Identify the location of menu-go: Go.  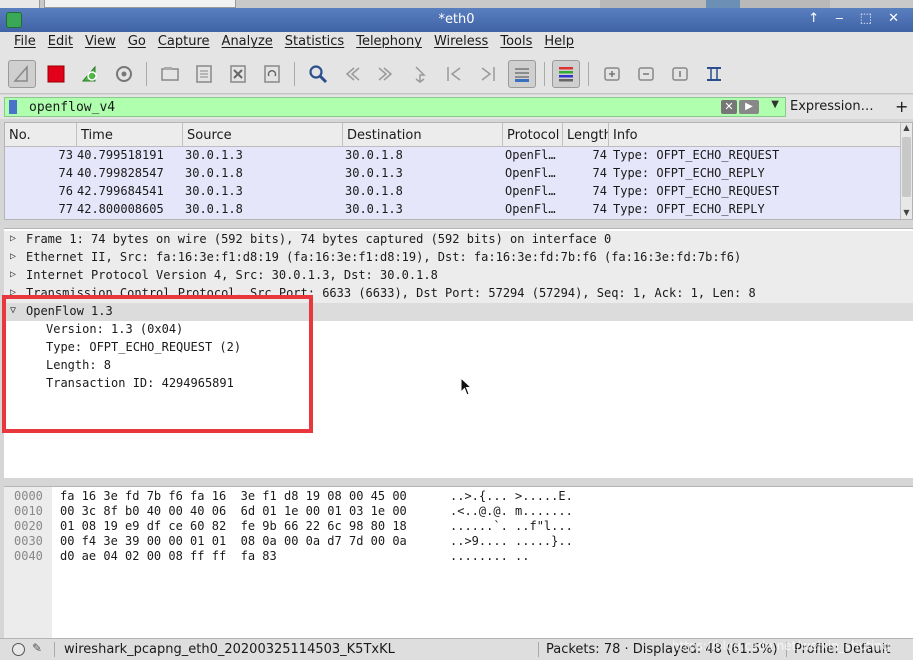
(137, 43).